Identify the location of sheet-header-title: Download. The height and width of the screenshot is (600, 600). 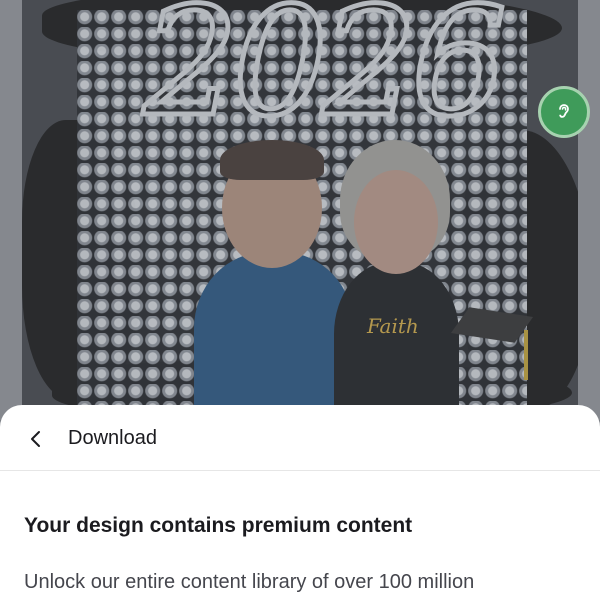
(112, 438).